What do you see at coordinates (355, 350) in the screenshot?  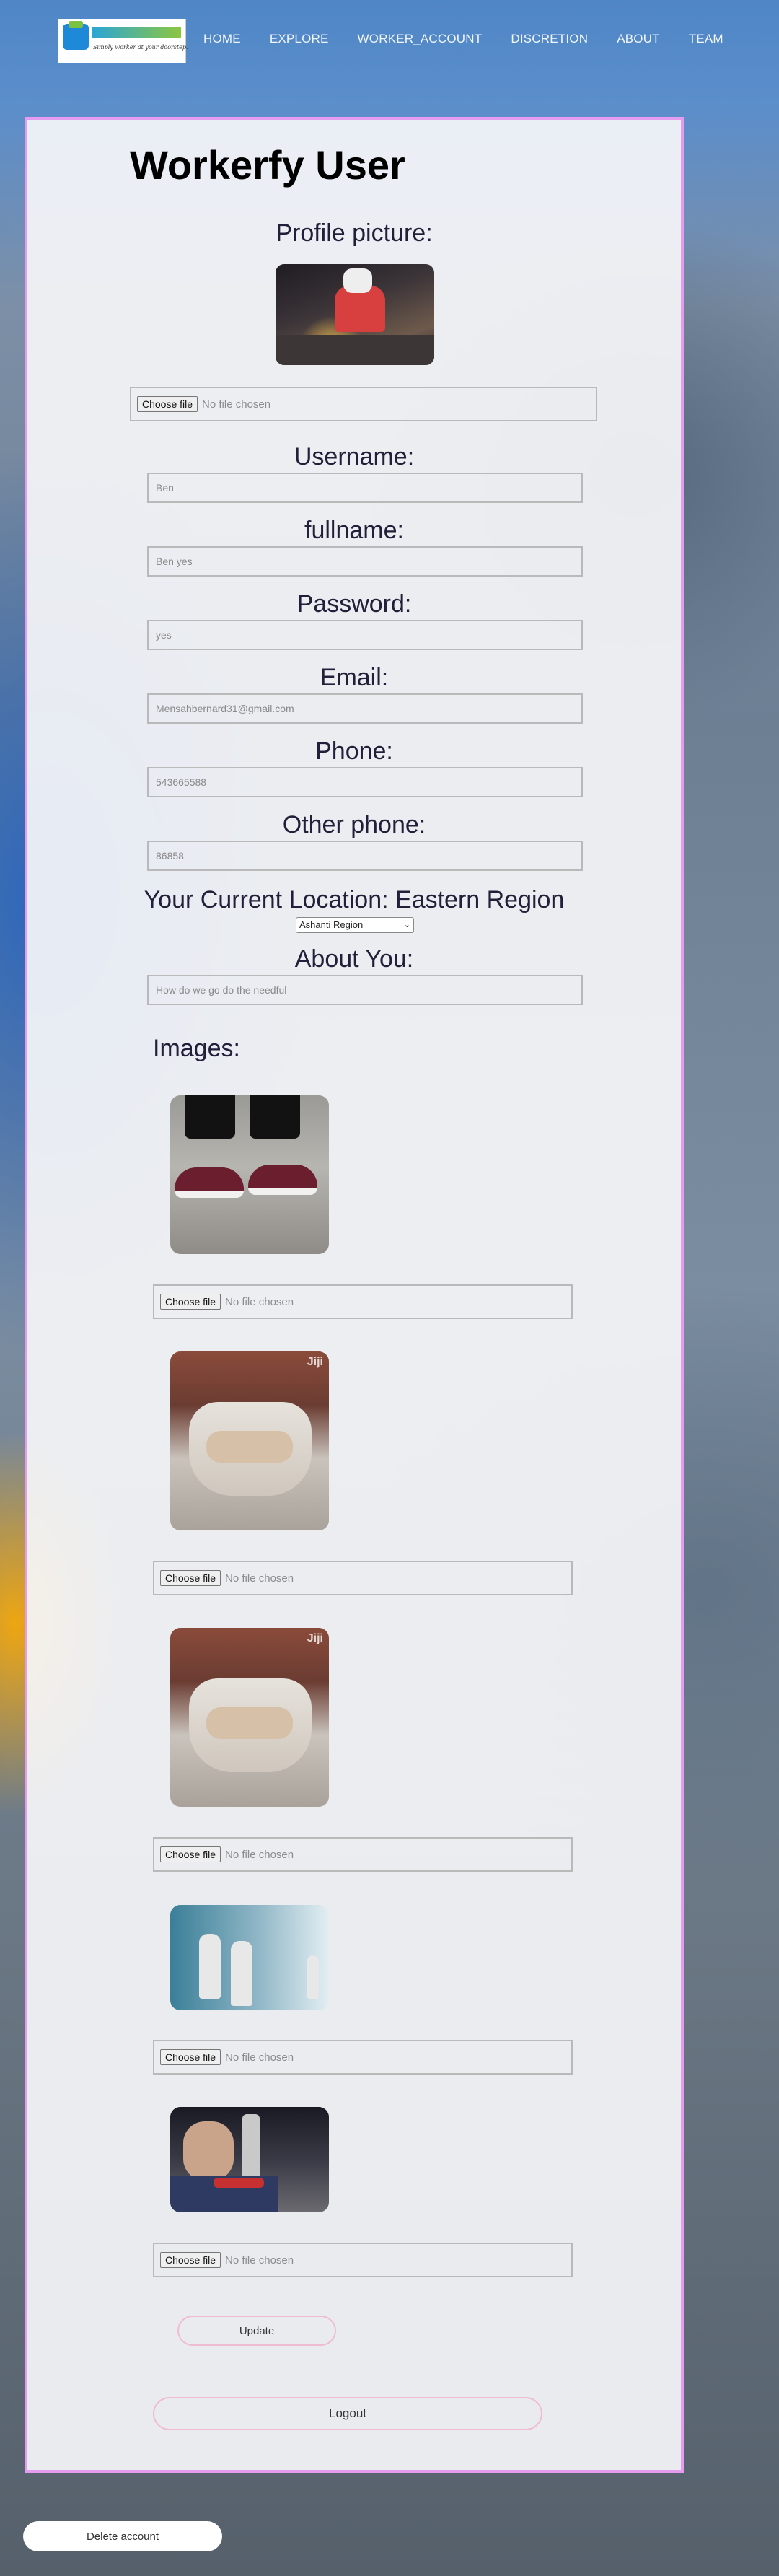 I see `workbench` at bounding box center [355, 350].